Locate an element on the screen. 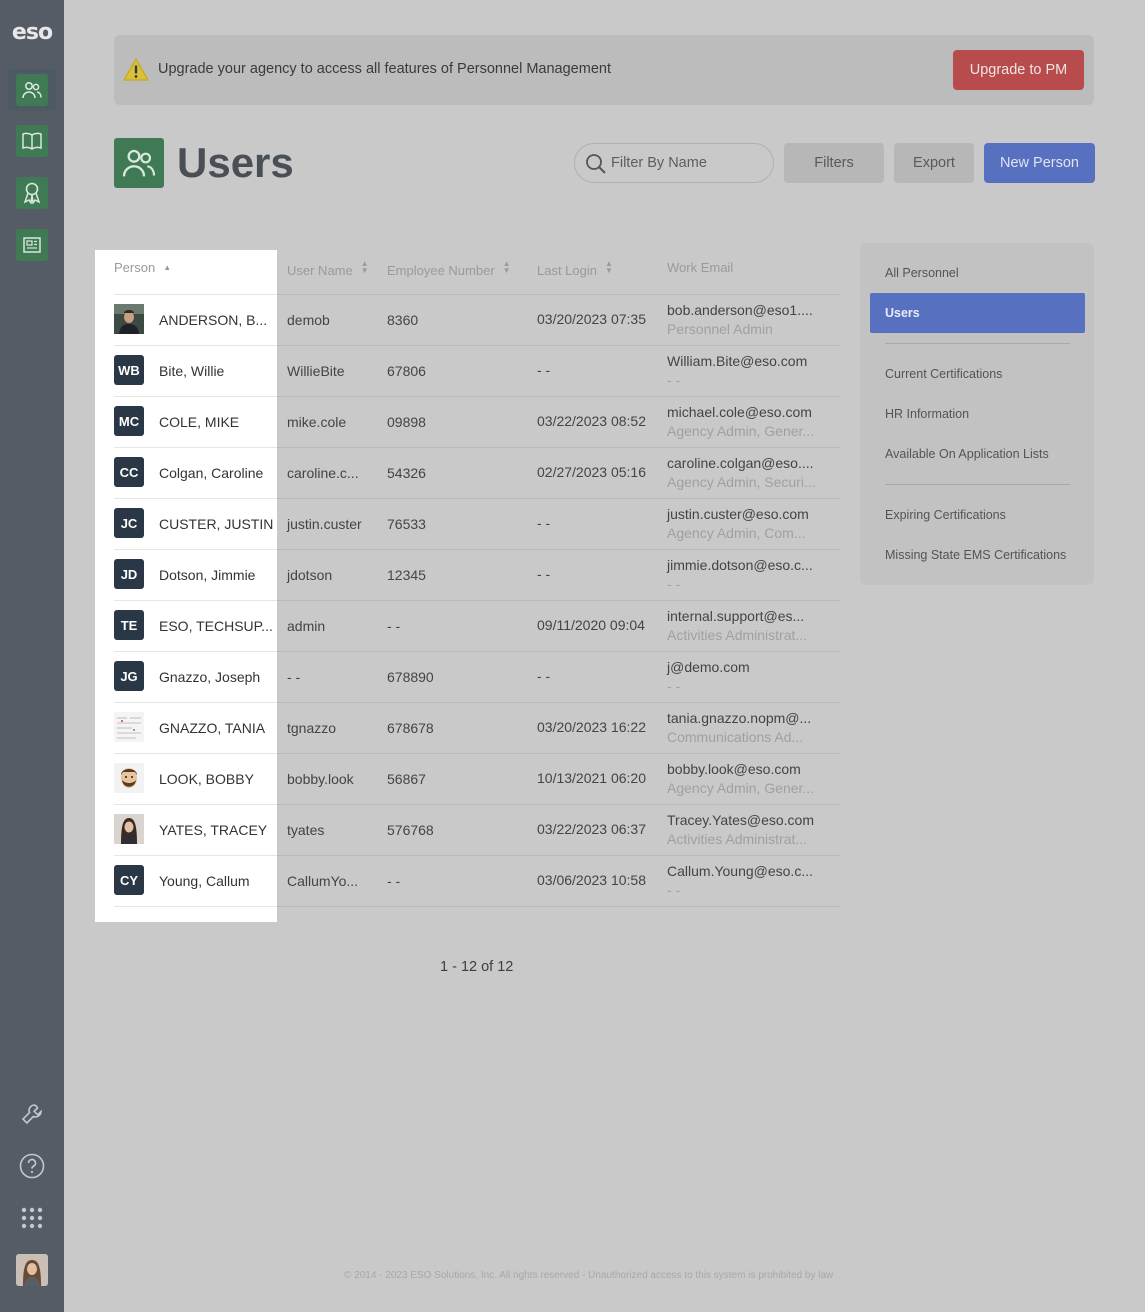 The image size is (1145, 1312). nav-users is located at coordinates (32, 90).